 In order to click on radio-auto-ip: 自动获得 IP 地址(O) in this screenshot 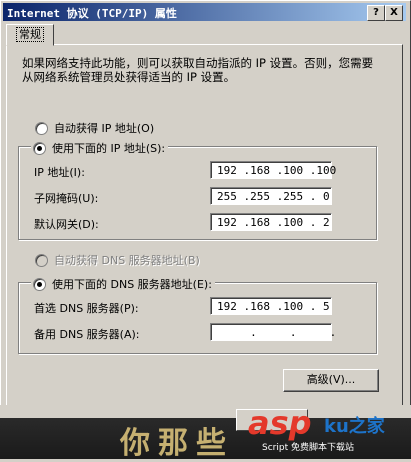, I will do `click(95, 128)`.